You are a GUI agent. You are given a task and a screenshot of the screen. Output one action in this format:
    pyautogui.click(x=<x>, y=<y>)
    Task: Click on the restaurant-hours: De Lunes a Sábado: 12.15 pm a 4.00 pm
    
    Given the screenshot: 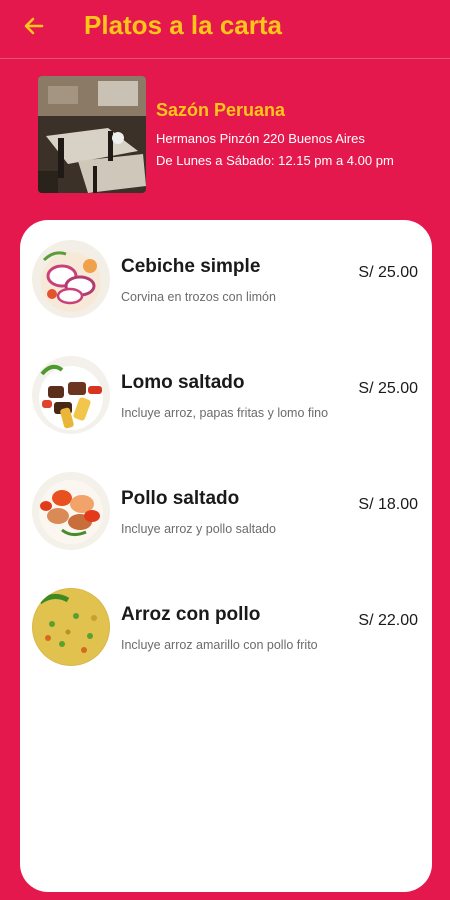 What is the action you would take?
    pyautogui.click(x=275, y=160)
    